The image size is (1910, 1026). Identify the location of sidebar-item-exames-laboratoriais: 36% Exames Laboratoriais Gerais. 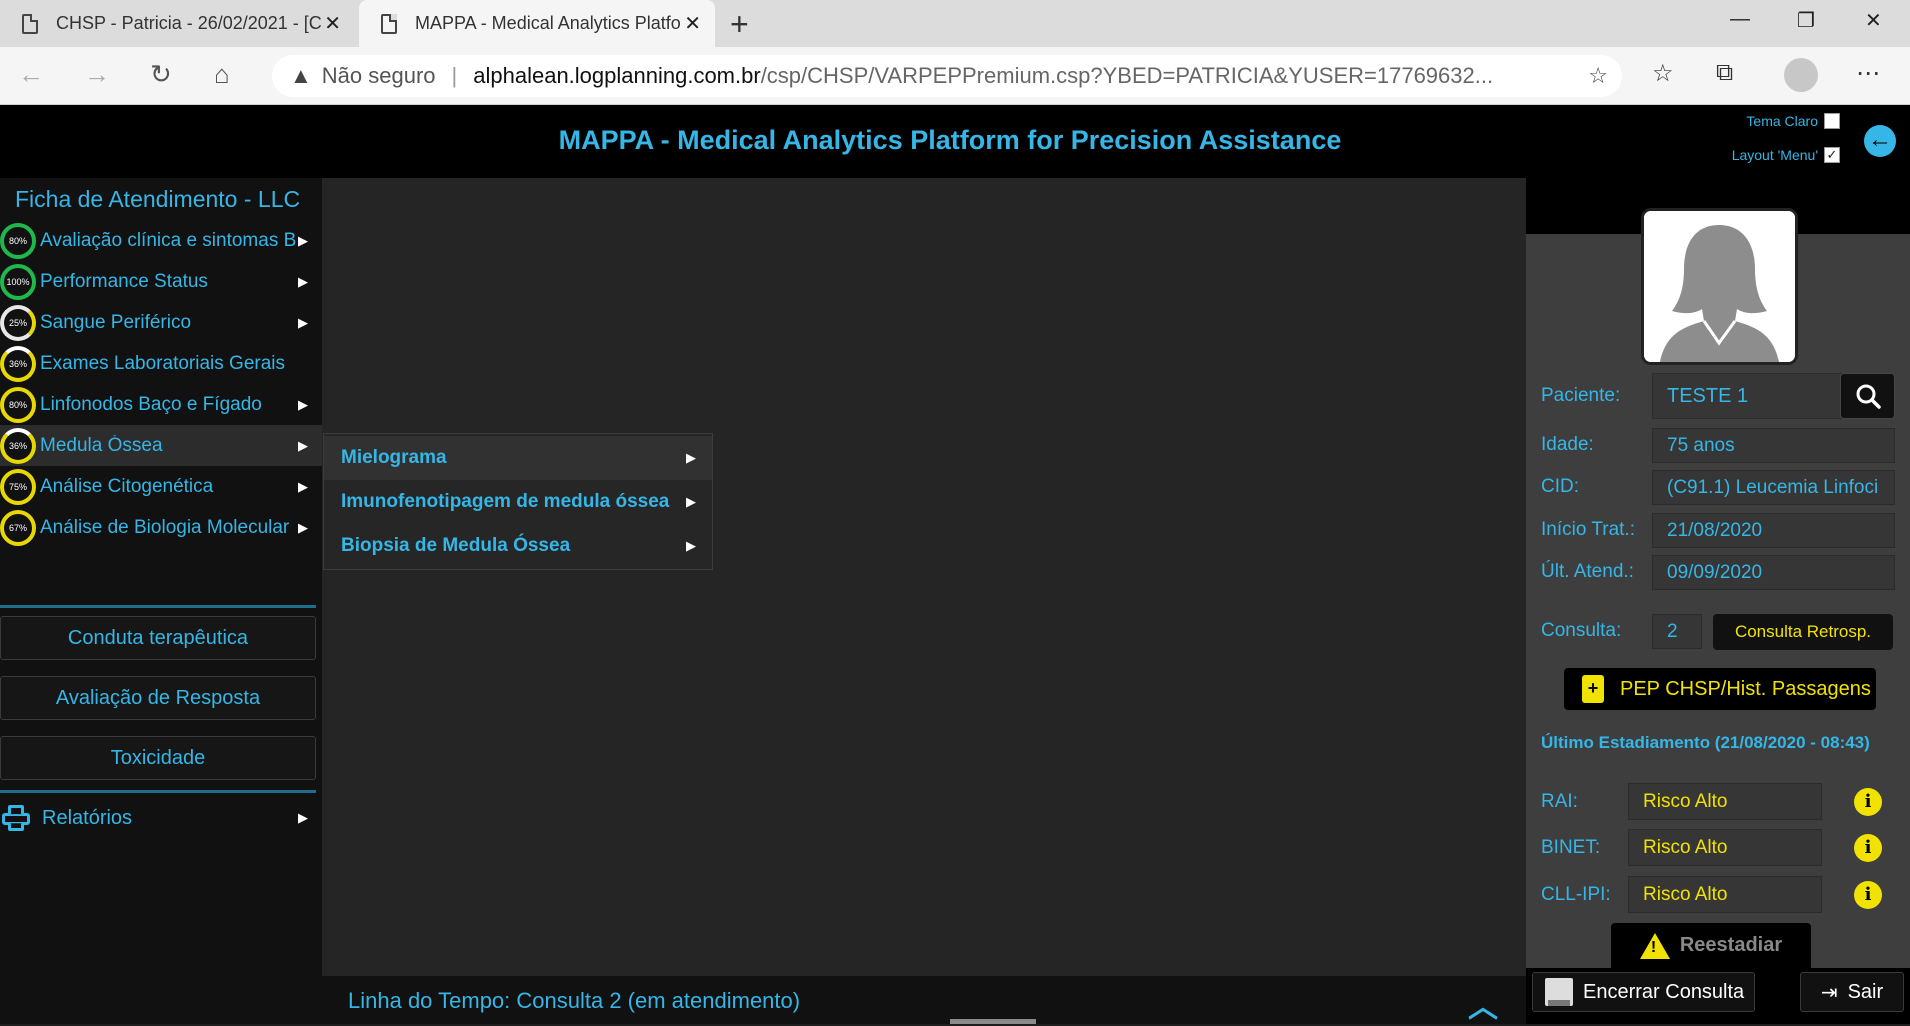
(161, 363).